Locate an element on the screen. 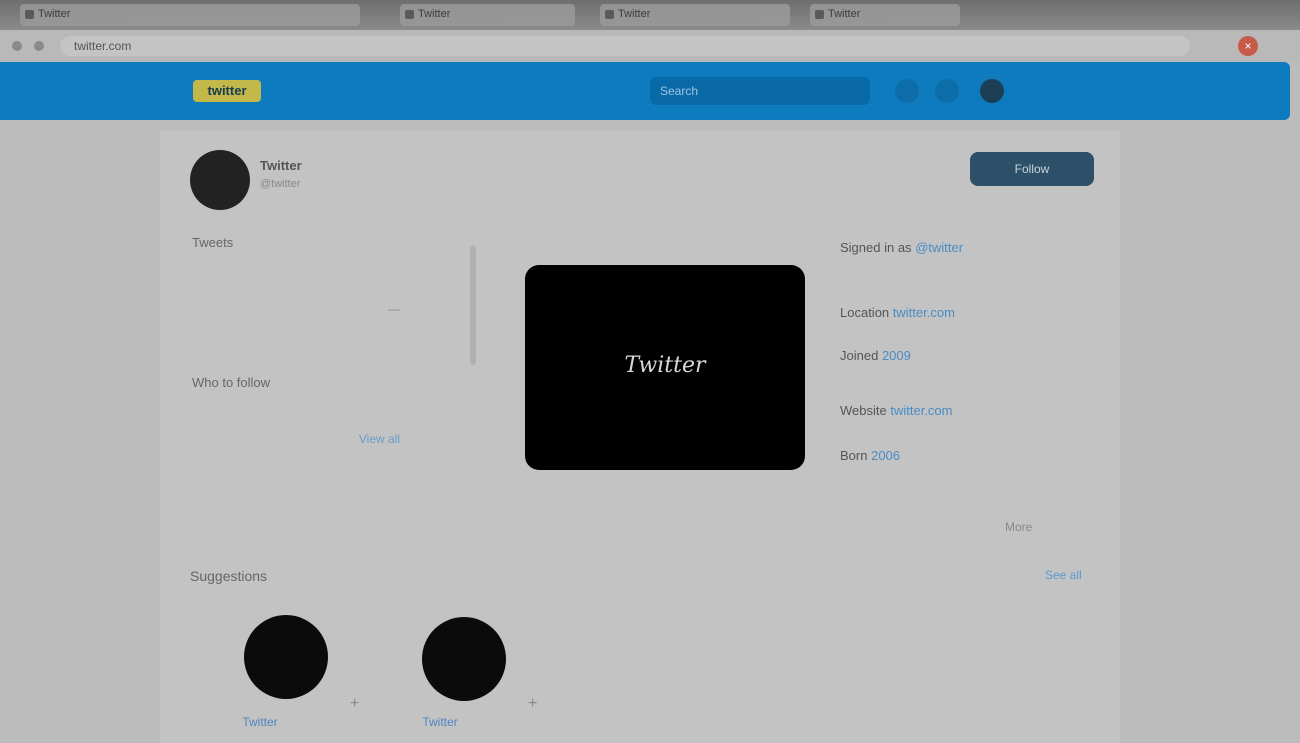 This screenshot has height=743, width=1300. search-input: Search is located at coordinates (760, 91).